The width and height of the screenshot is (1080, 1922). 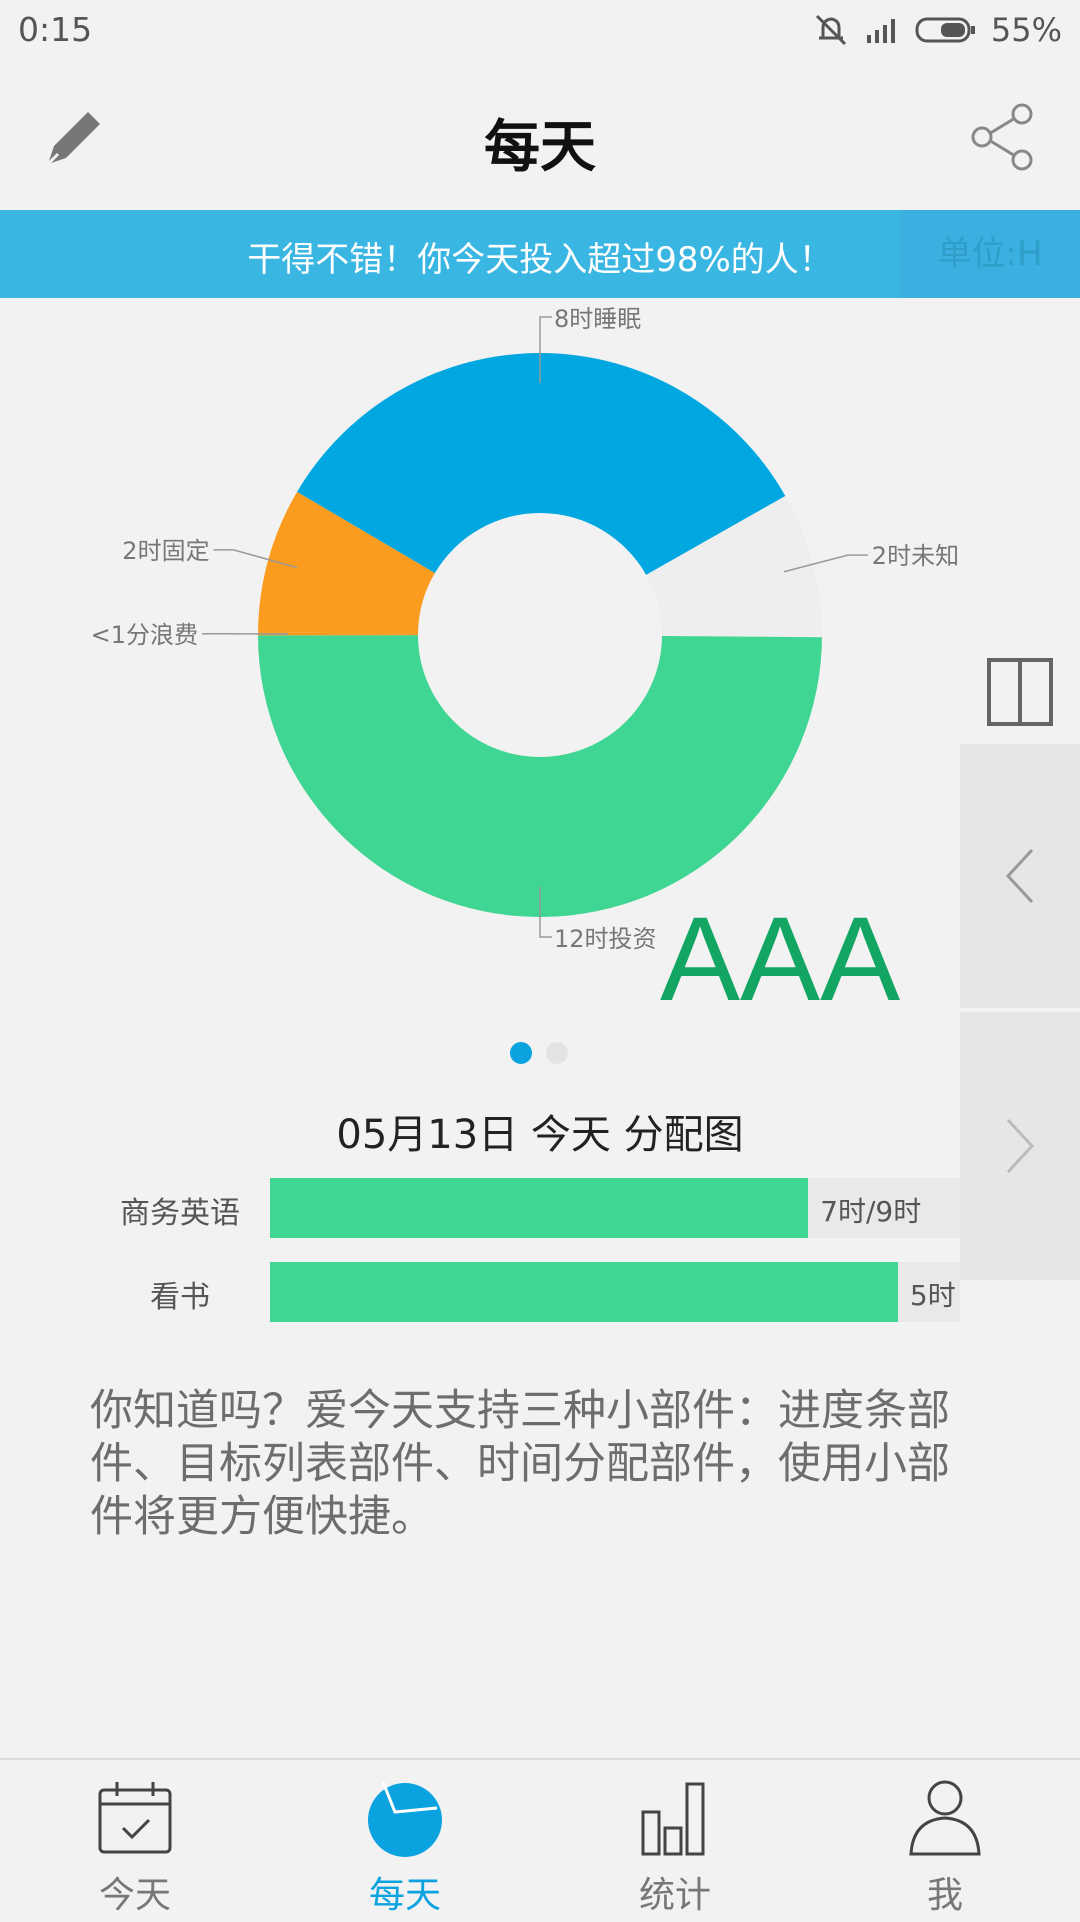 What do you see at coordinates (946, 30) in the screenshot?
I see `battery-icon` at bounding box center [946, 30].